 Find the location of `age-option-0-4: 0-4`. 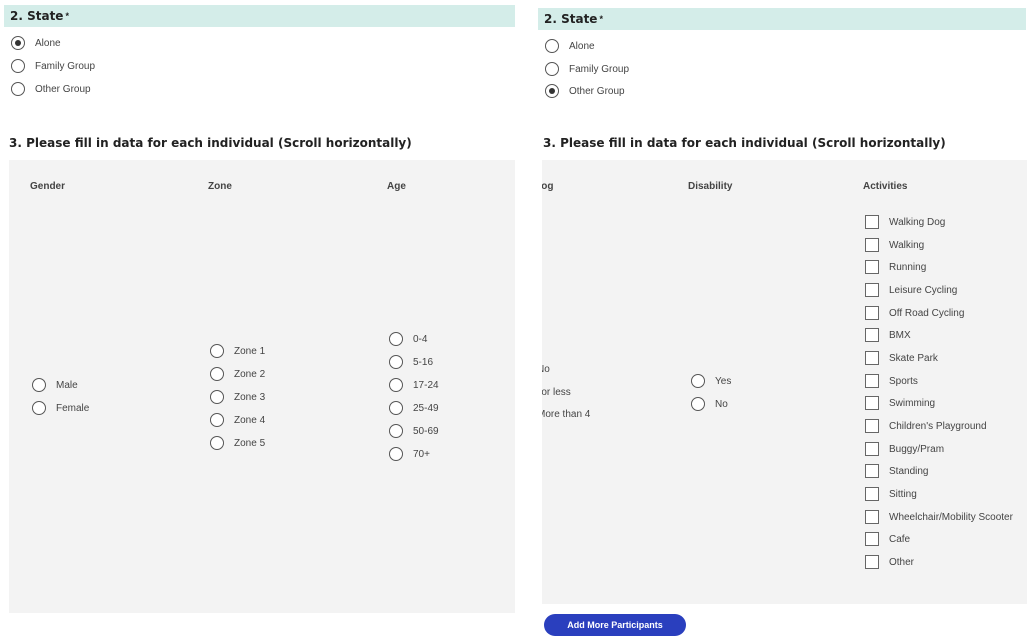

age-option-0-4: 0-4 is located at coordinates (408, 339).